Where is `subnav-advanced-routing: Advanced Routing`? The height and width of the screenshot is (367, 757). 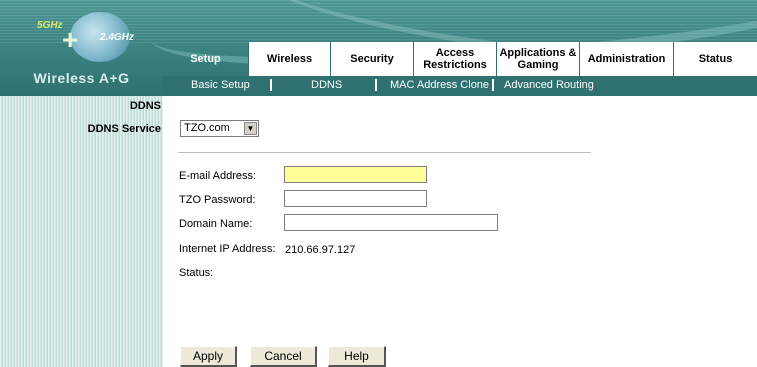
subnav-advanced-routing: Advanced Routing is located at coordinates (549, 85).